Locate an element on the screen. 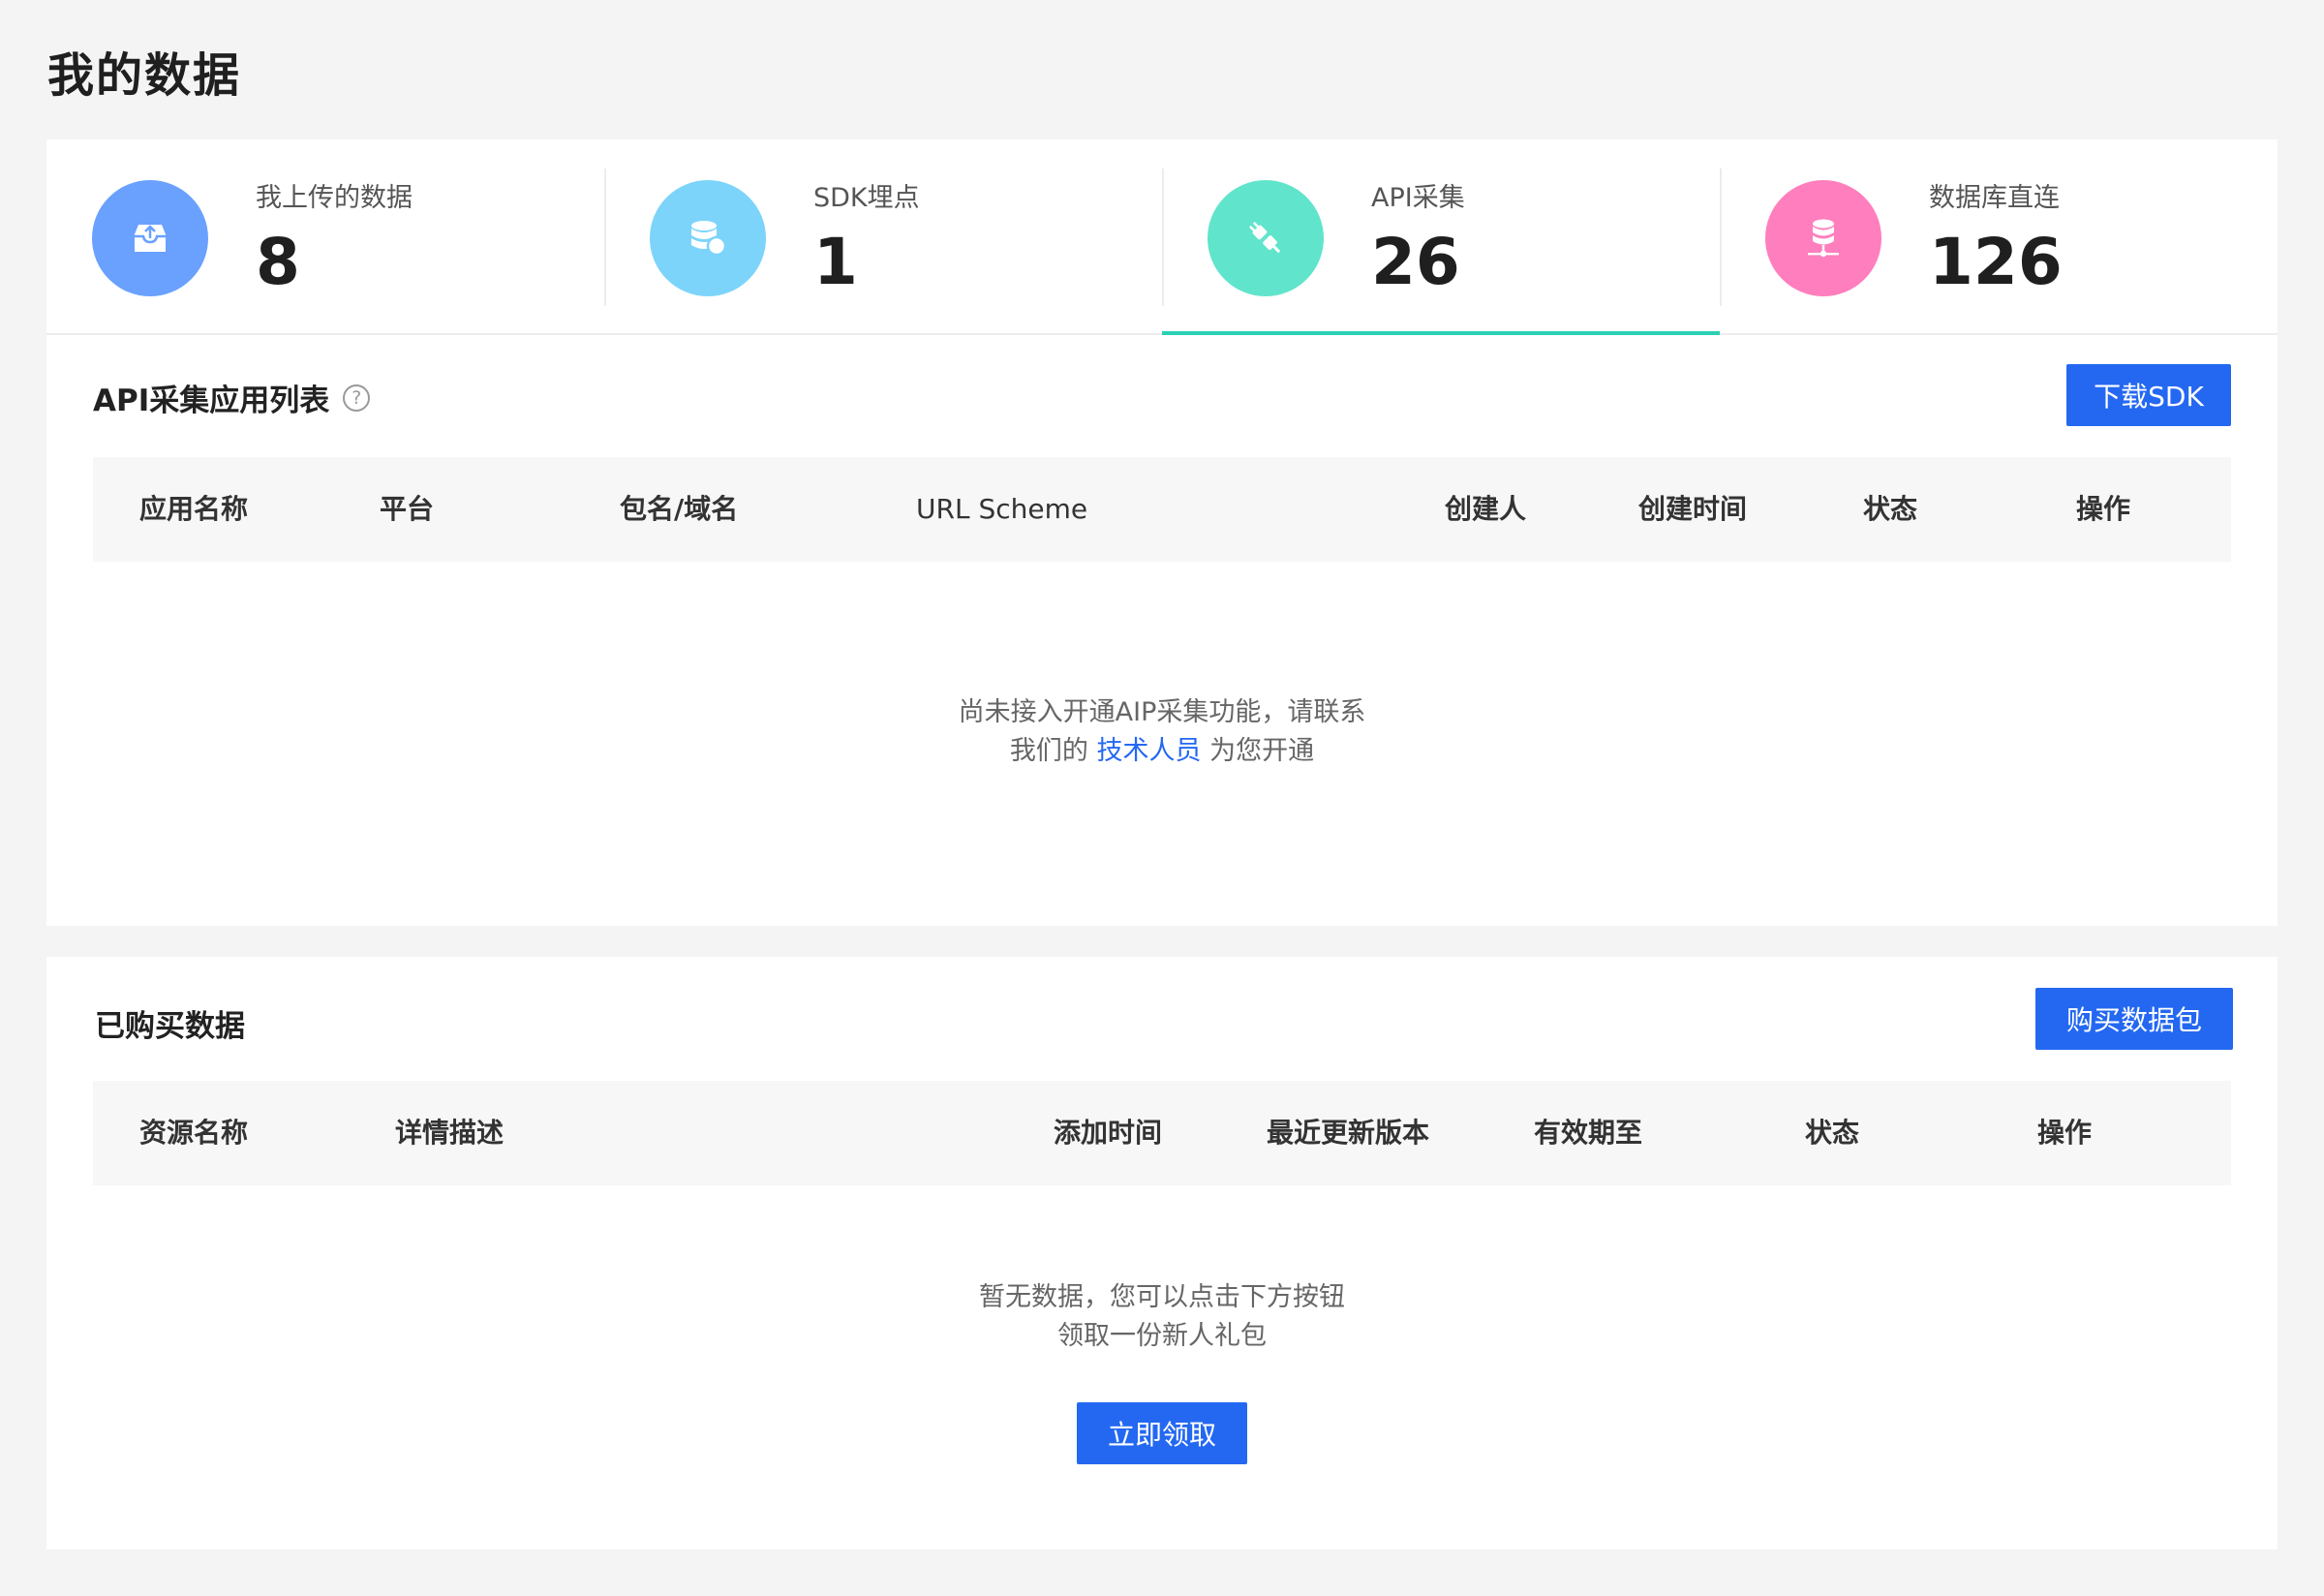  stat-value: 8 is located at coordinates (278, 262).